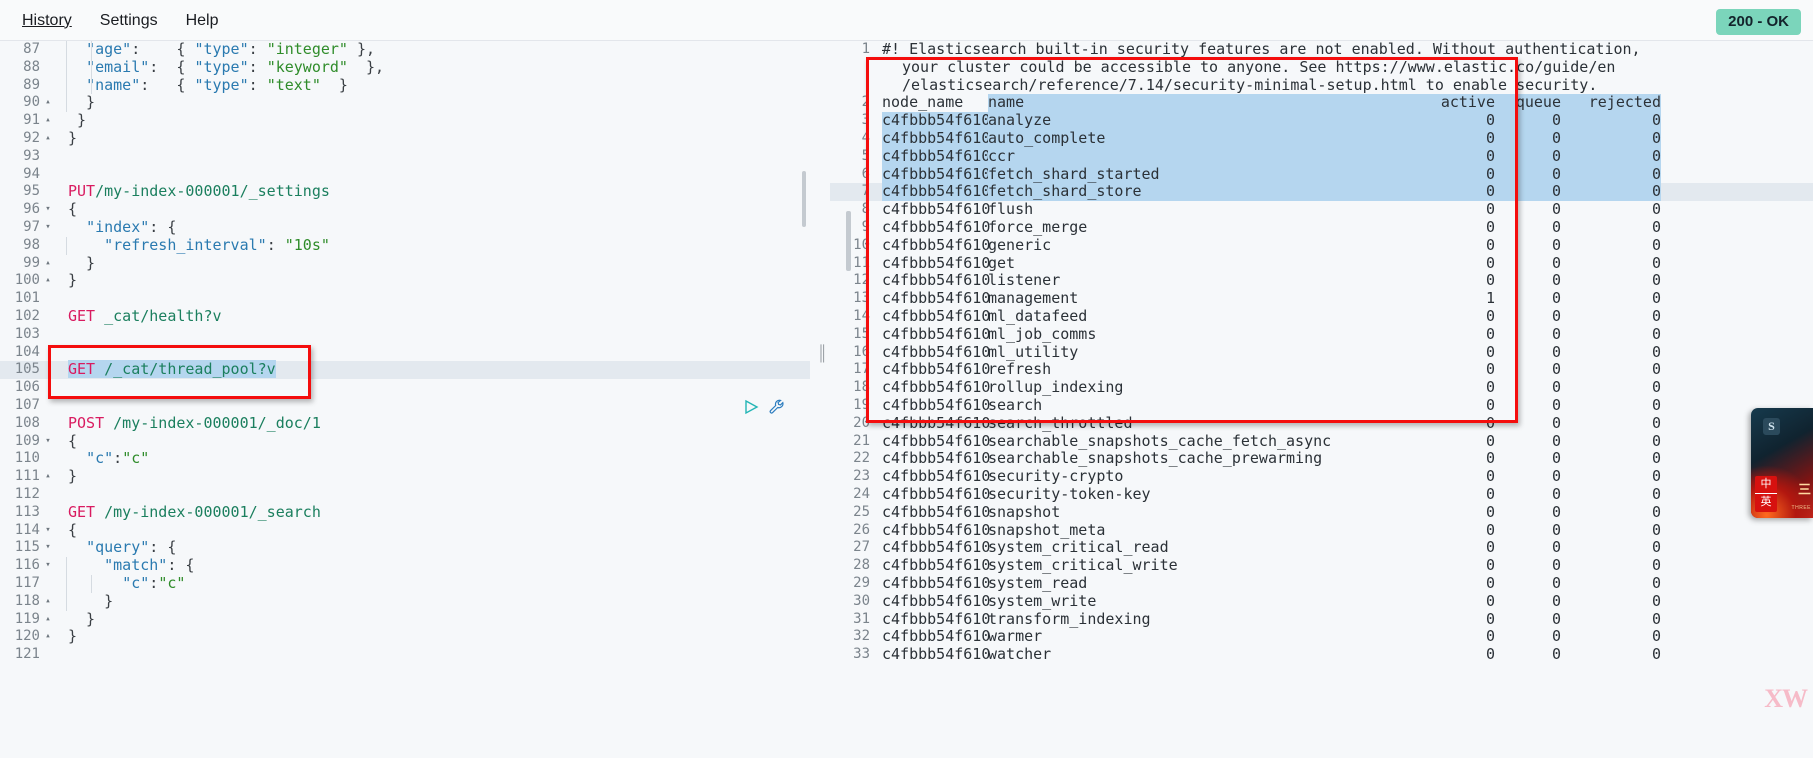 The height and width of the screenshot is (758, 1813). Describe the element at coordinates (1766, 494) in the screenshot. I see `ime-indicator: 中 英` at that location.